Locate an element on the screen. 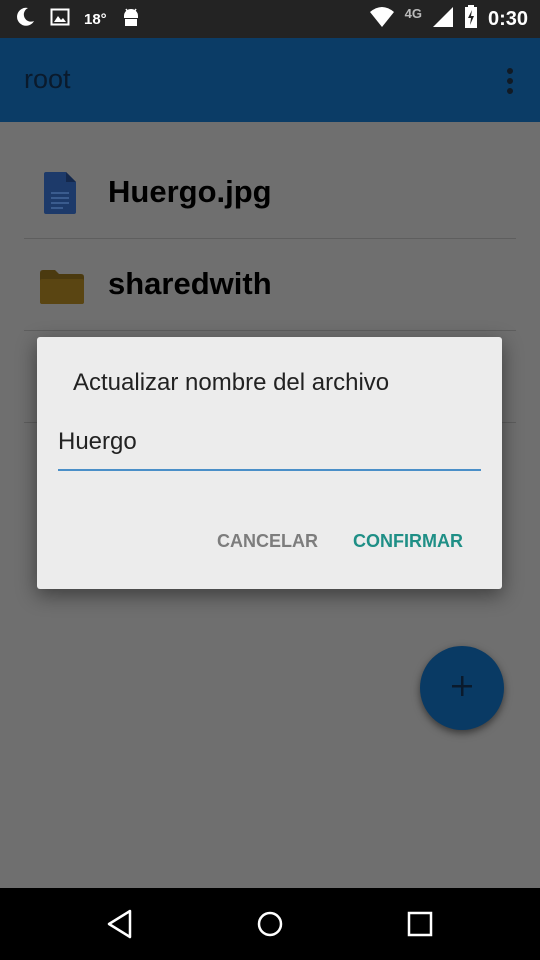  list-item-folder: sharedwith is located at coordinates (270, 284).